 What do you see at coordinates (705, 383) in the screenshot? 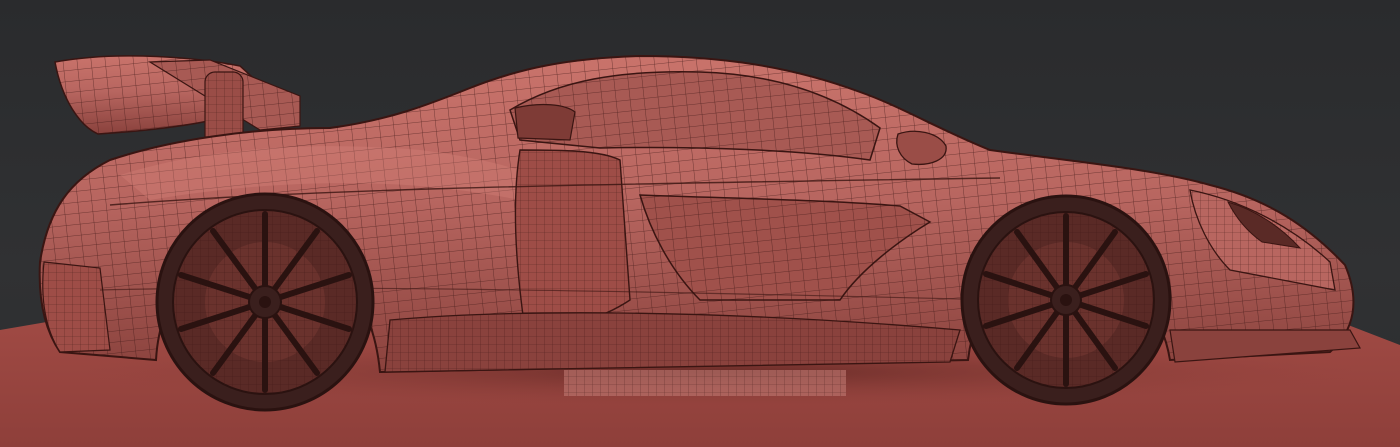
I see `ground-marker` at bounding box center [705, 383].